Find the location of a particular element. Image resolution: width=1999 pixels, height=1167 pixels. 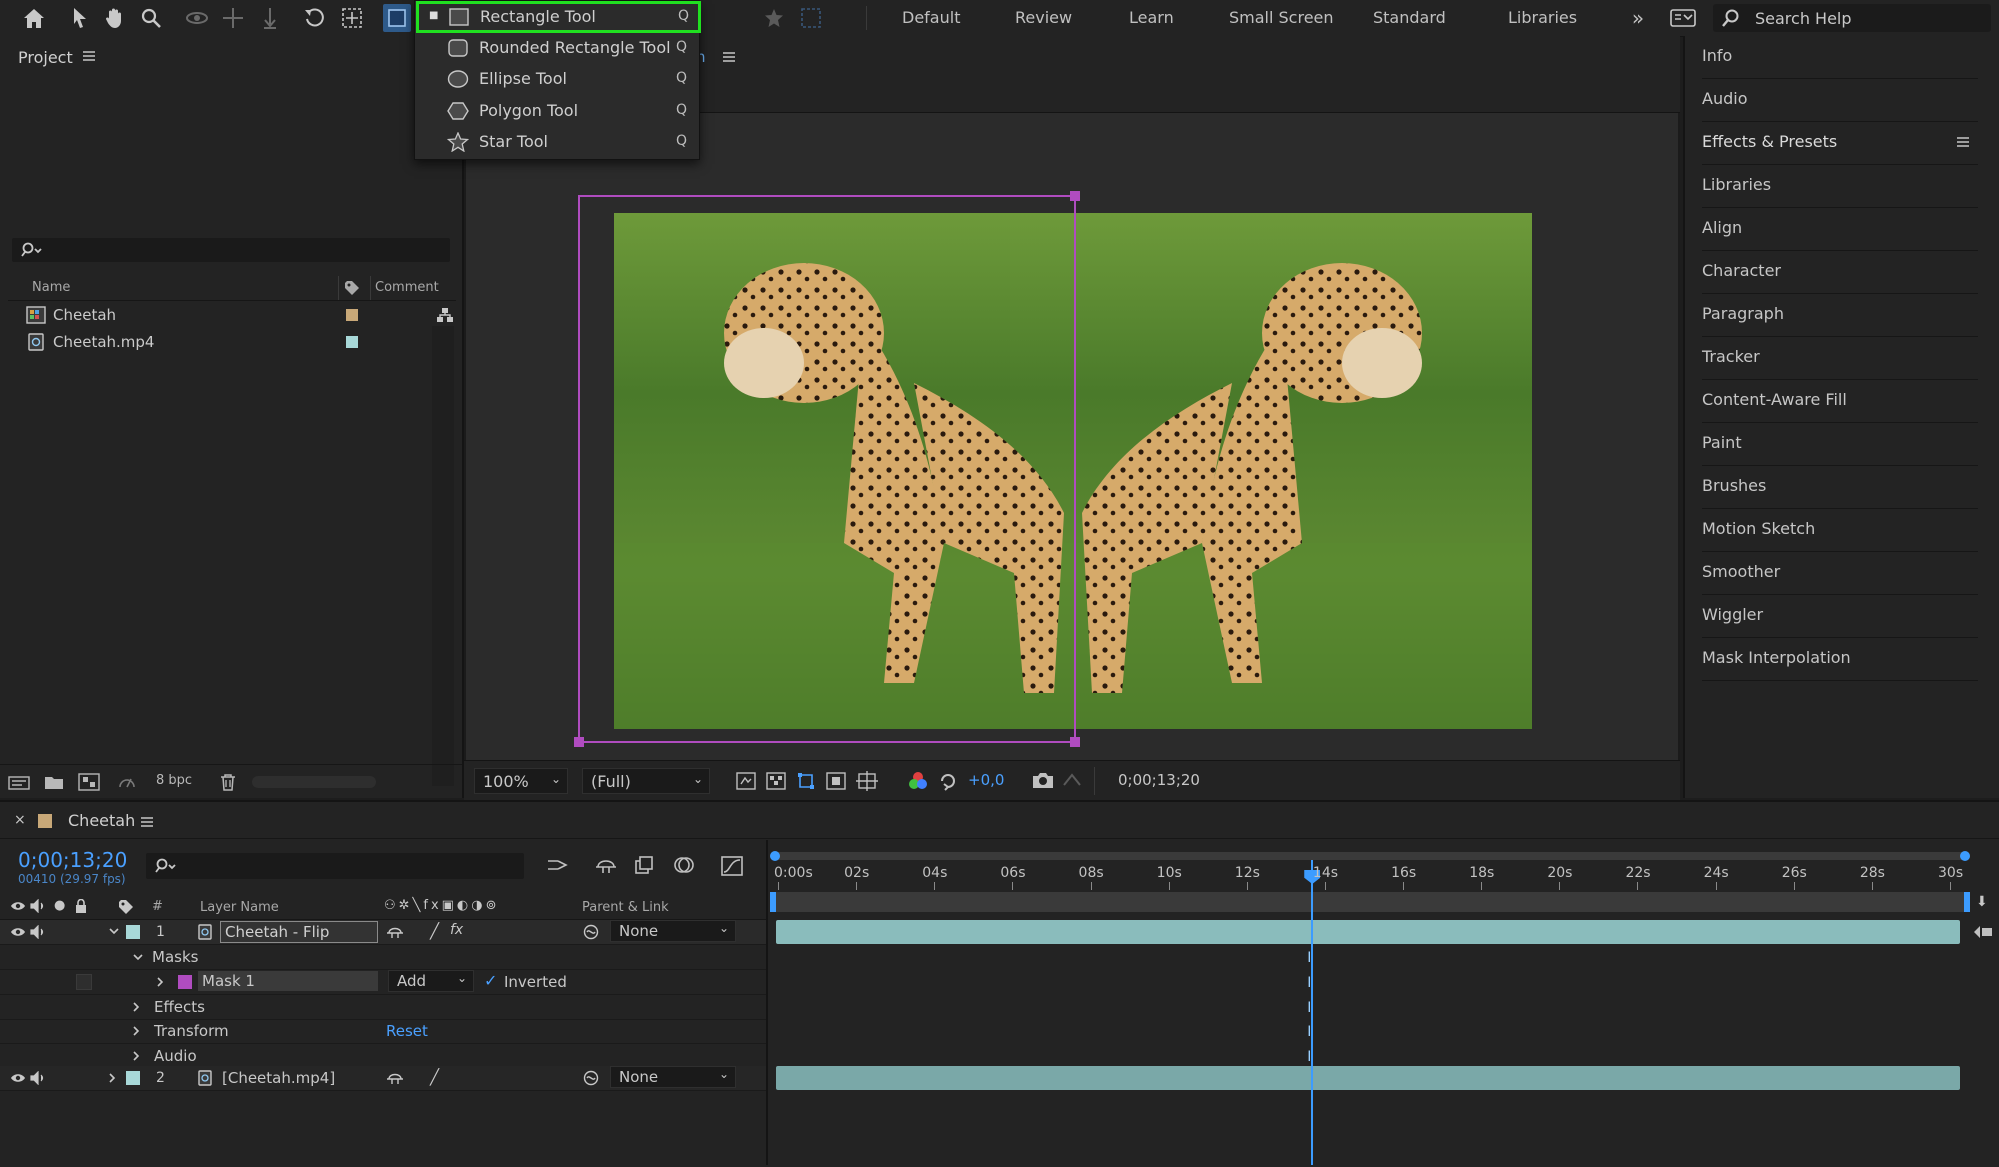

bit-depth-button: 8 bpc is located at coordinates (174, 780).